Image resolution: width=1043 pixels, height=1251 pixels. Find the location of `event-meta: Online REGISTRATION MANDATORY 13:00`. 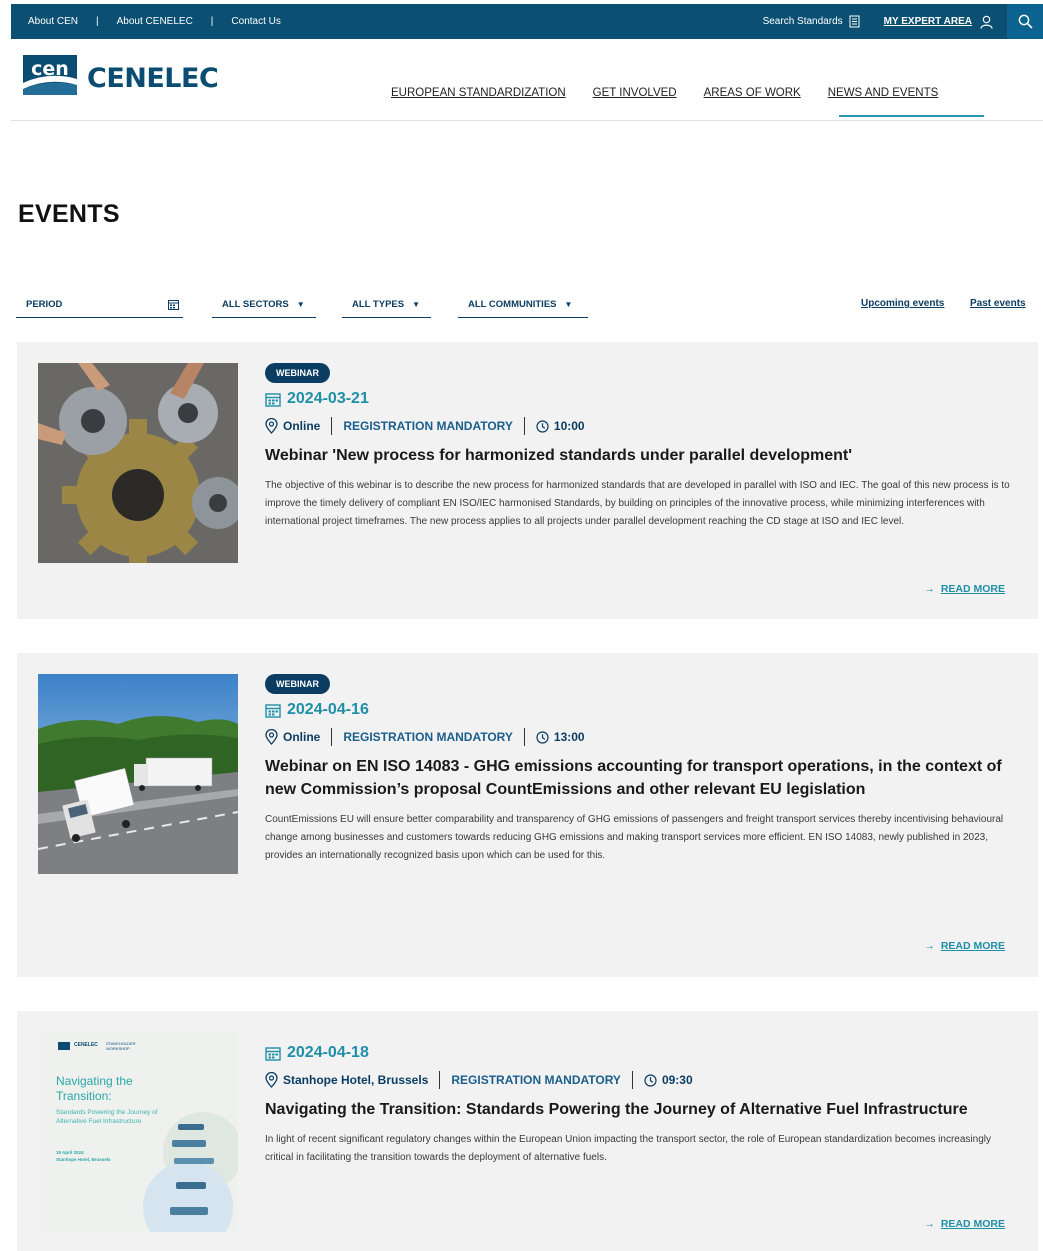

event-meta: Online REGISTRATION MANDATORY 13:00 is located at coordinates (637, 737).